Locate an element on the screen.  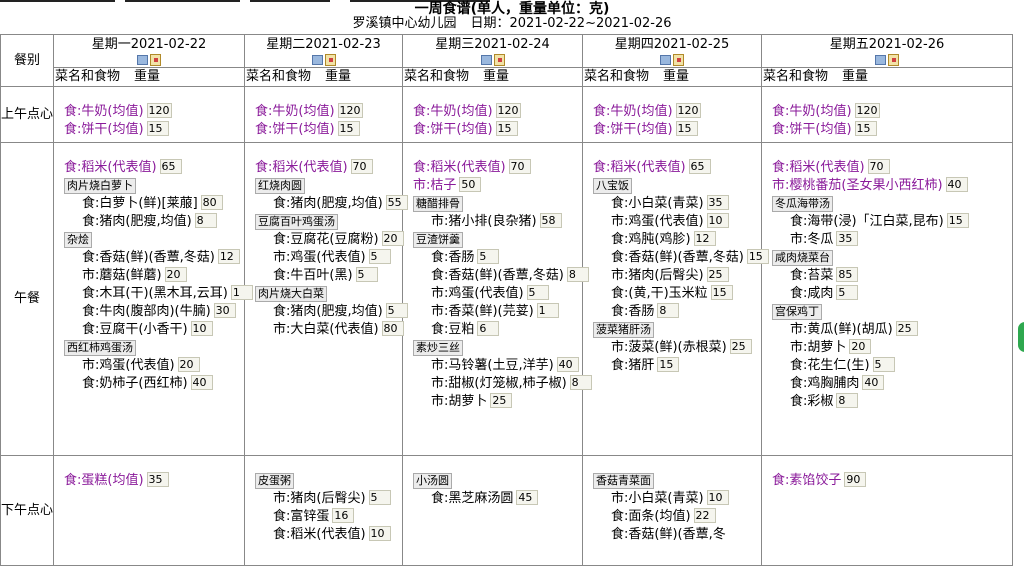
dish-name: 素炒三丝 is located at coordinates (438, 348).